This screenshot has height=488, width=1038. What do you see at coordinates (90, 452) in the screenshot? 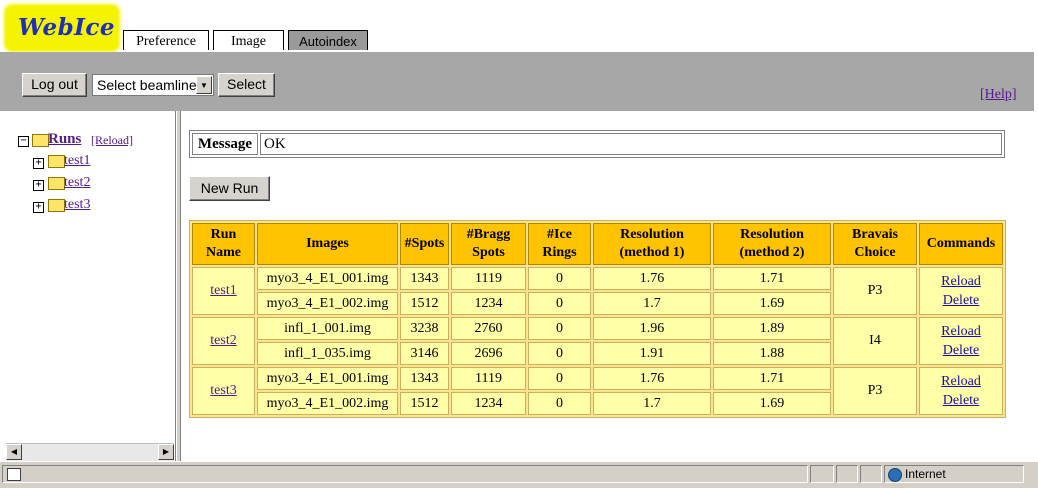
I see `tree-horizontal-scrollbar: ◀ ▶` at bounding box center [90, 452].